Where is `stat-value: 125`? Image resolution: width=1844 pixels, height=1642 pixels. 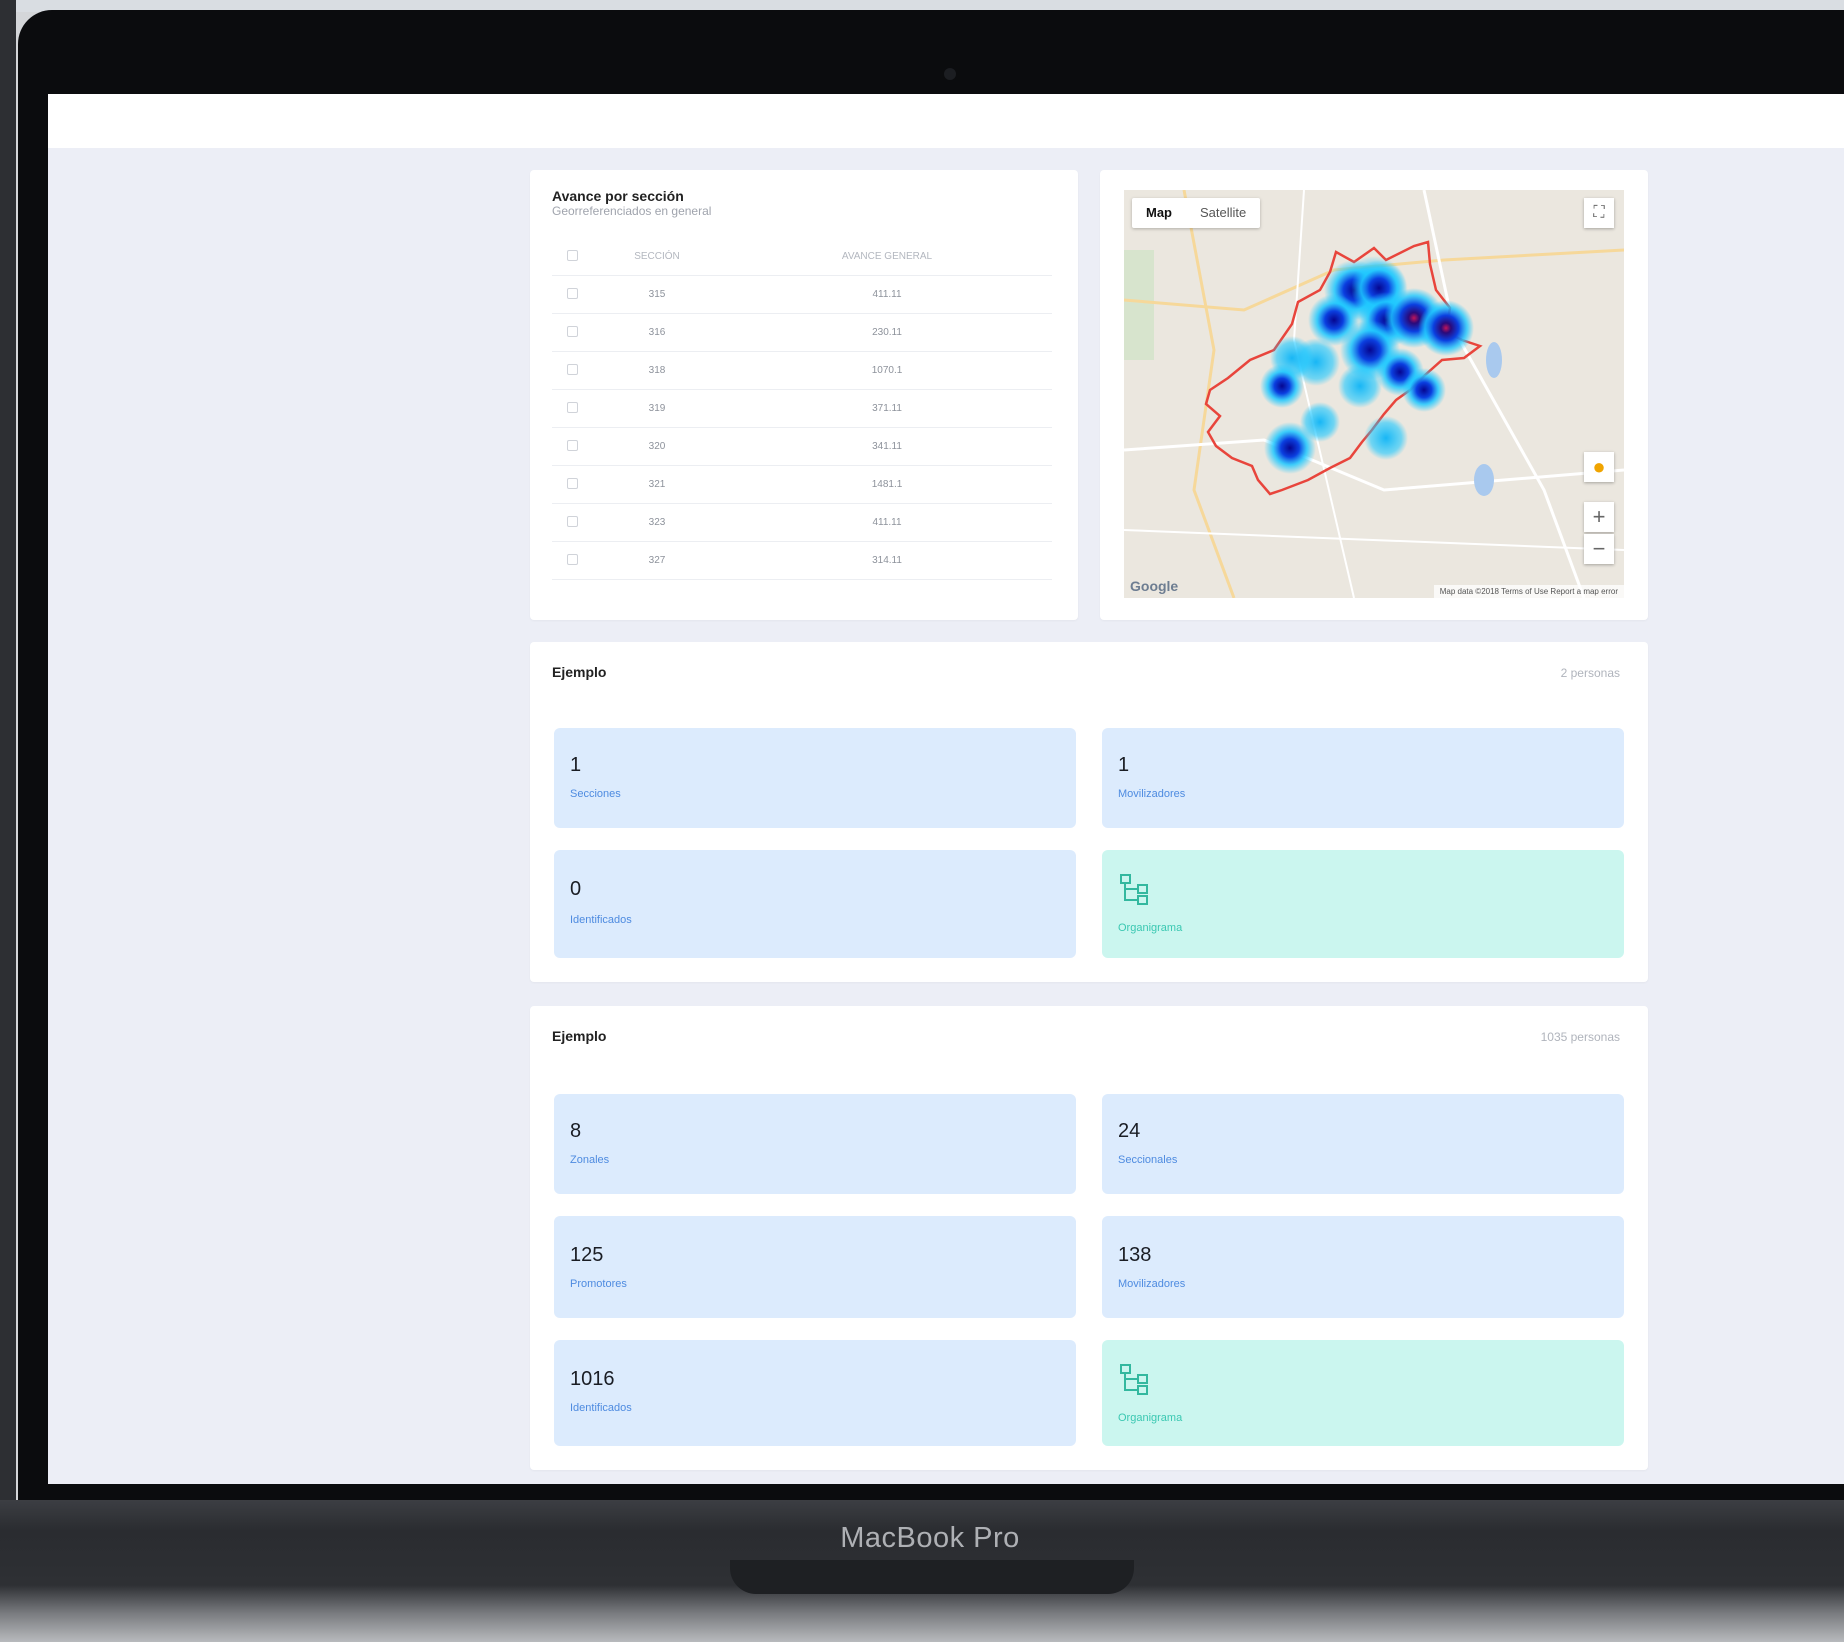
stat-value: 125 is located at coordinates (587, 1255).